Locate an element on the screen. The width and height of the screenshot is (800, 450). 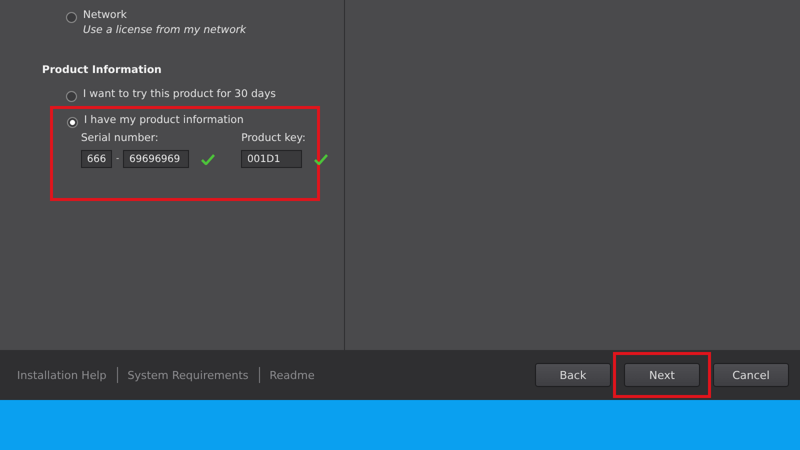
option-label: I have my product information is located at coordinates (164, 120).